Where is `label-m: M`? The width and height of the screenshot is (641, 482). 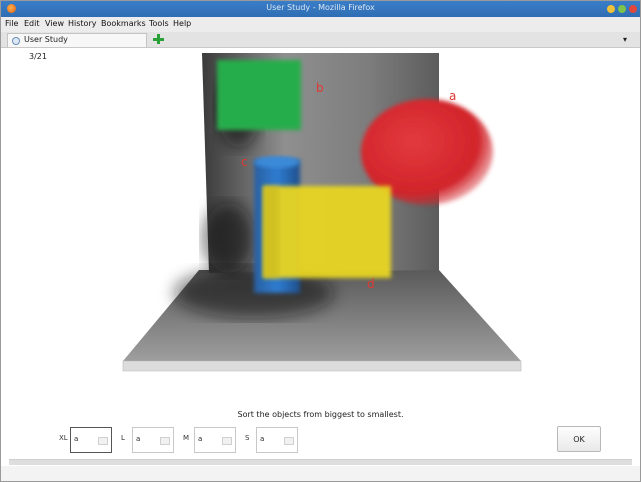 label-m: M is located at coordinates (186, 438).